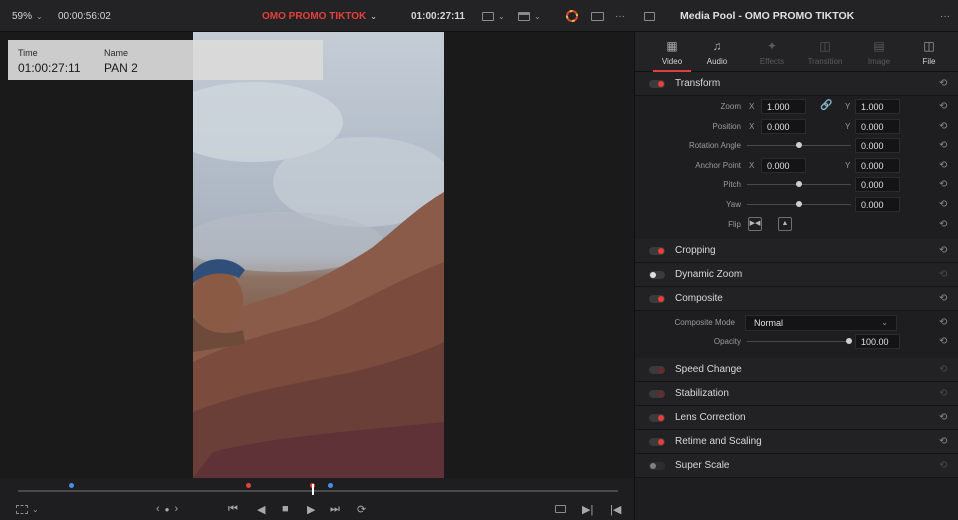 Image resolution: width=958 pixels, height=520 pixels. I want to click on opacity-slider, so click(799, 341).